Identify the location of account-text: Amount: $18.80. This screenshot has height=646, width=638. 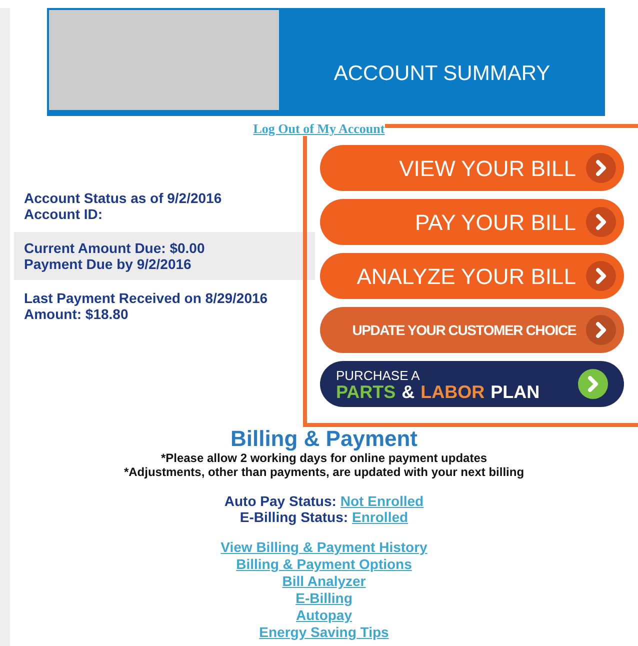
(77, 314).